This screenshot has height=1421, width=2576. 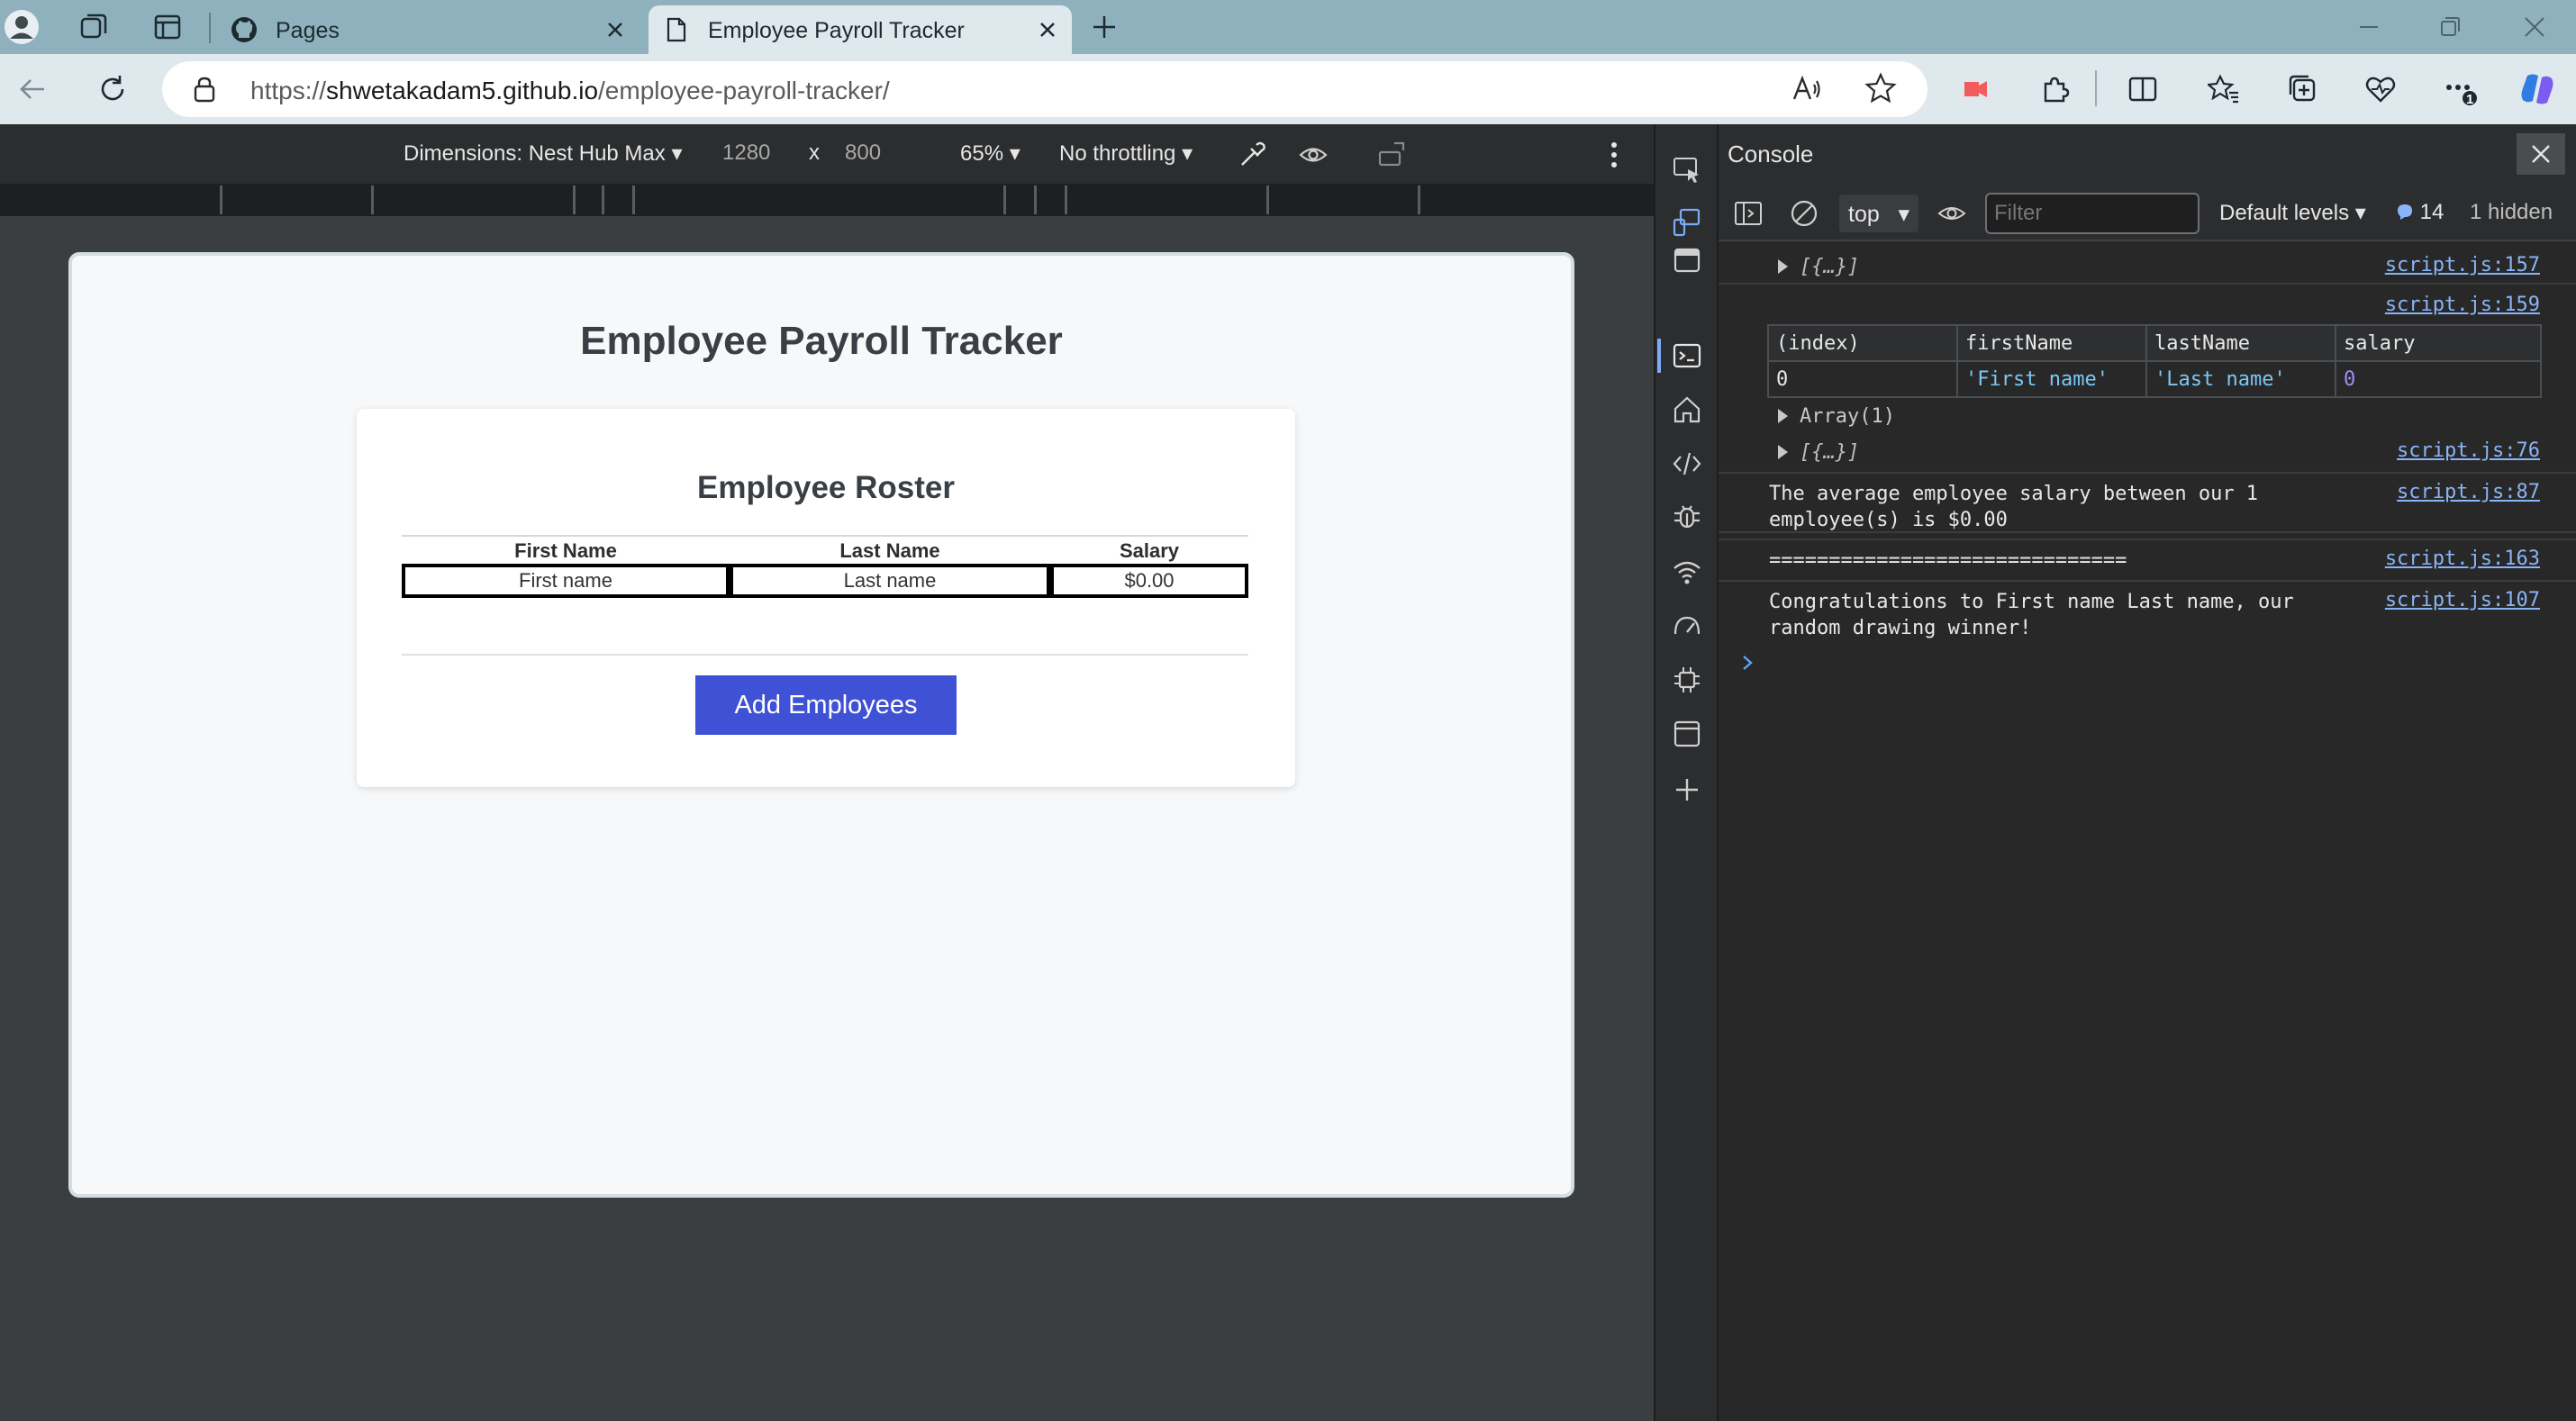 I want to click on add-employees-button: Add Employees, so click(x=826, y=705).